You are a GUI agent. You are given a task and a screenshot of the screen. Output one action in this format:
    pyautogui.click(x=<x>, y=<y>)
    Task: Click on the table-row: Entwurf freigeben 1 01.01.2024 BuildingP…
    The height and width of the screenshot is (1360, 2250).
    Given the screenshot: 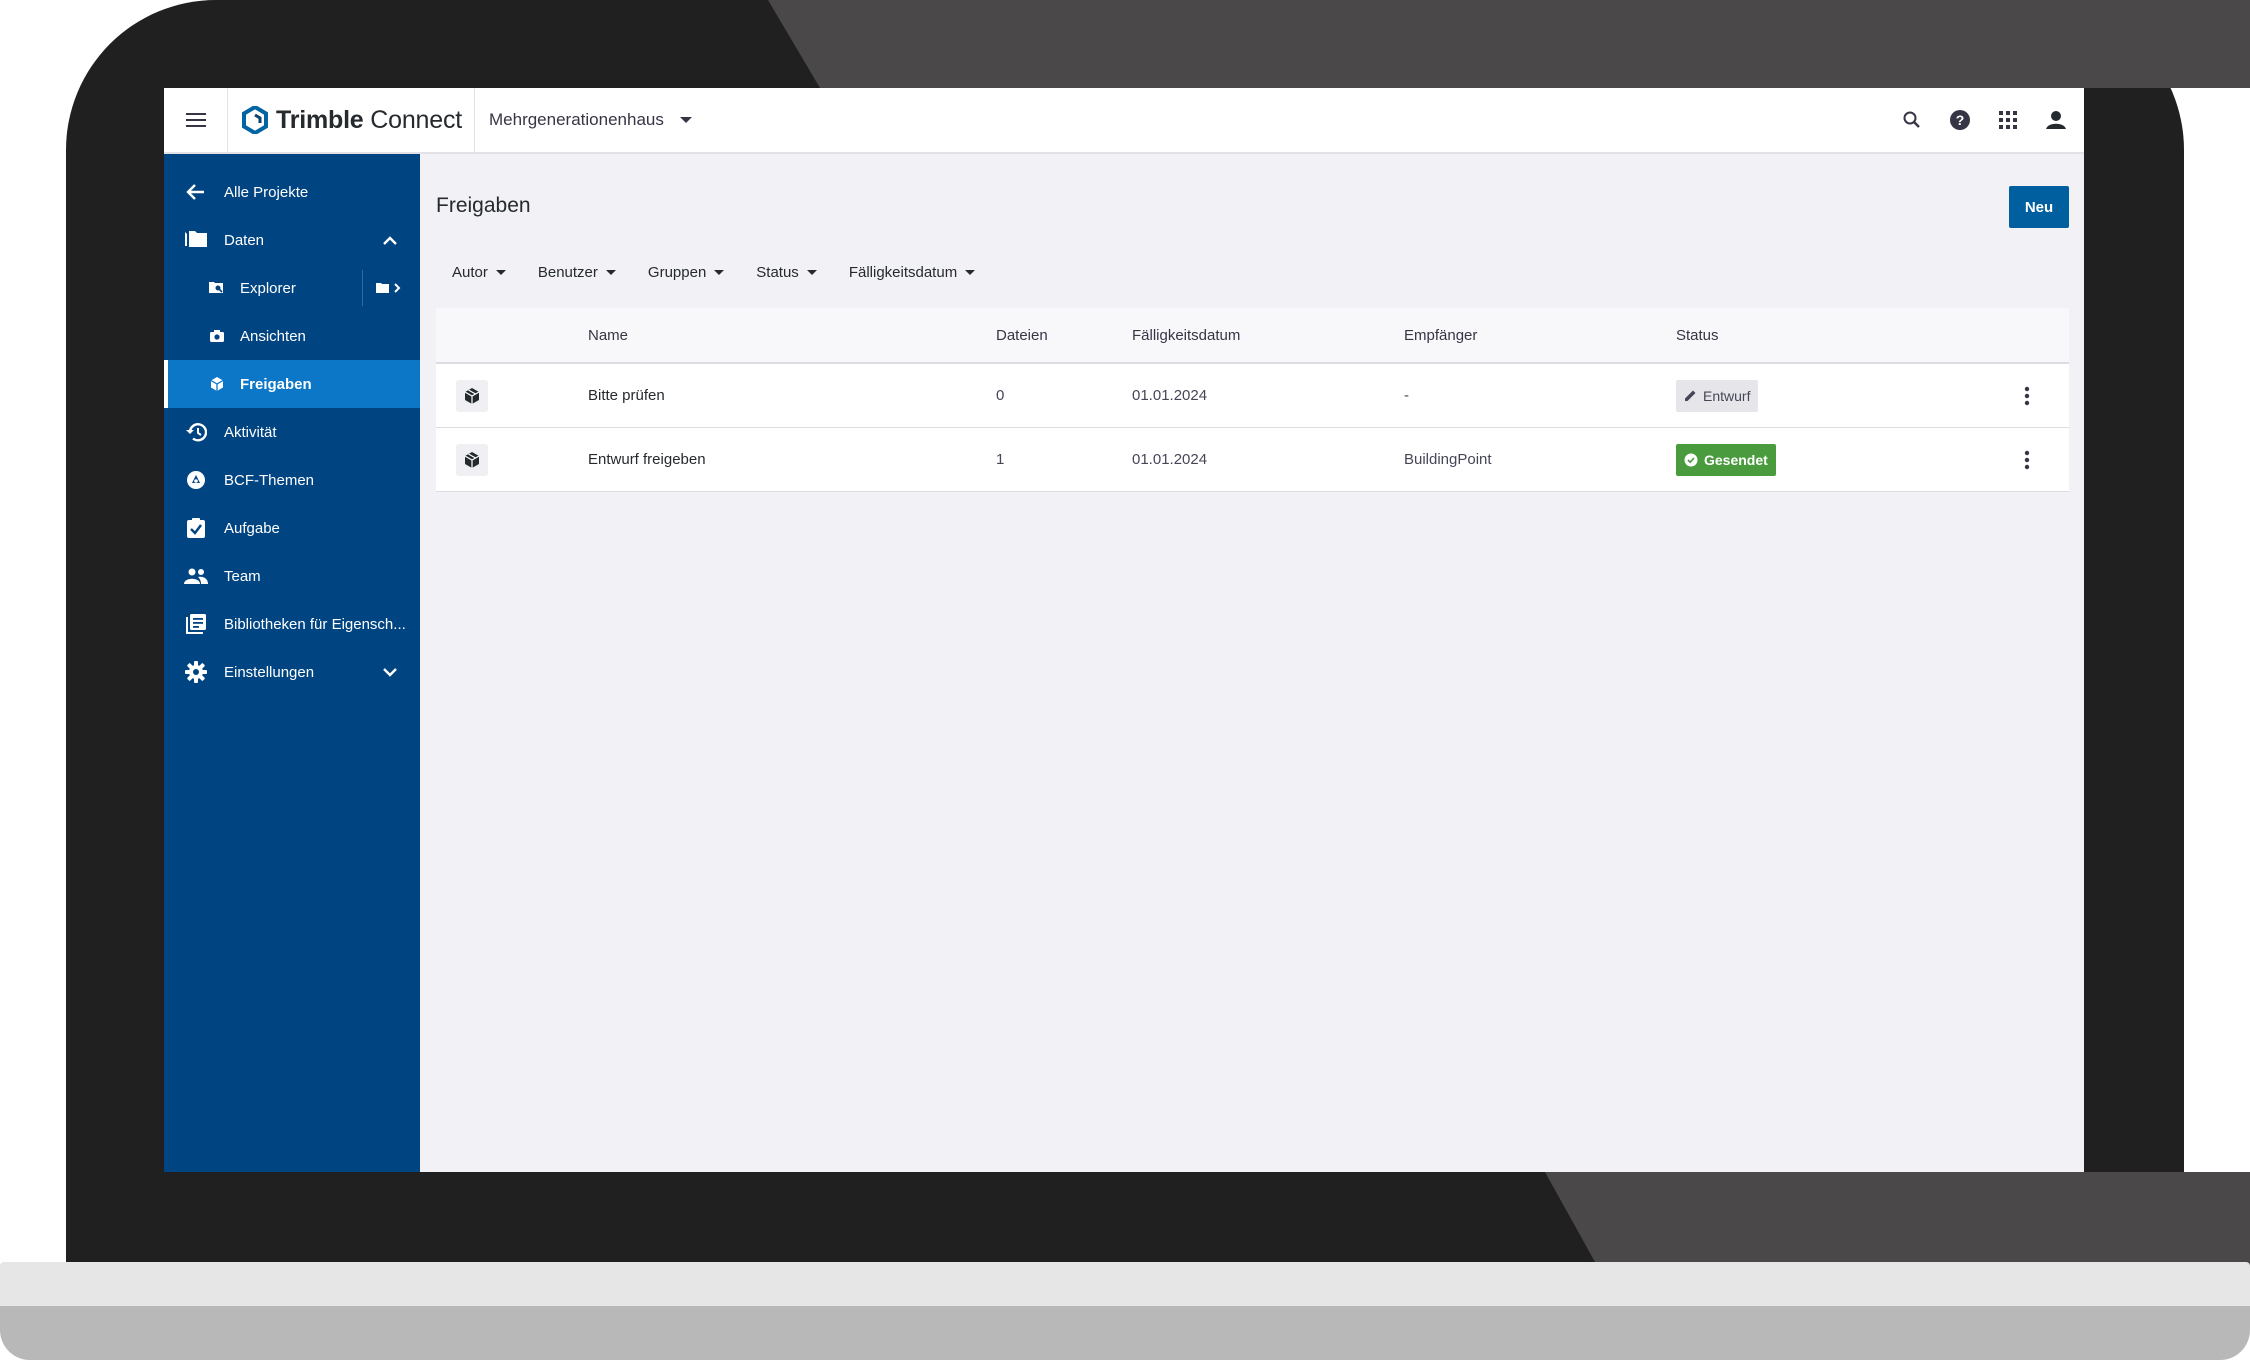 What is the action you would take?
    pyautogui.click(x=1252, y=460)
    